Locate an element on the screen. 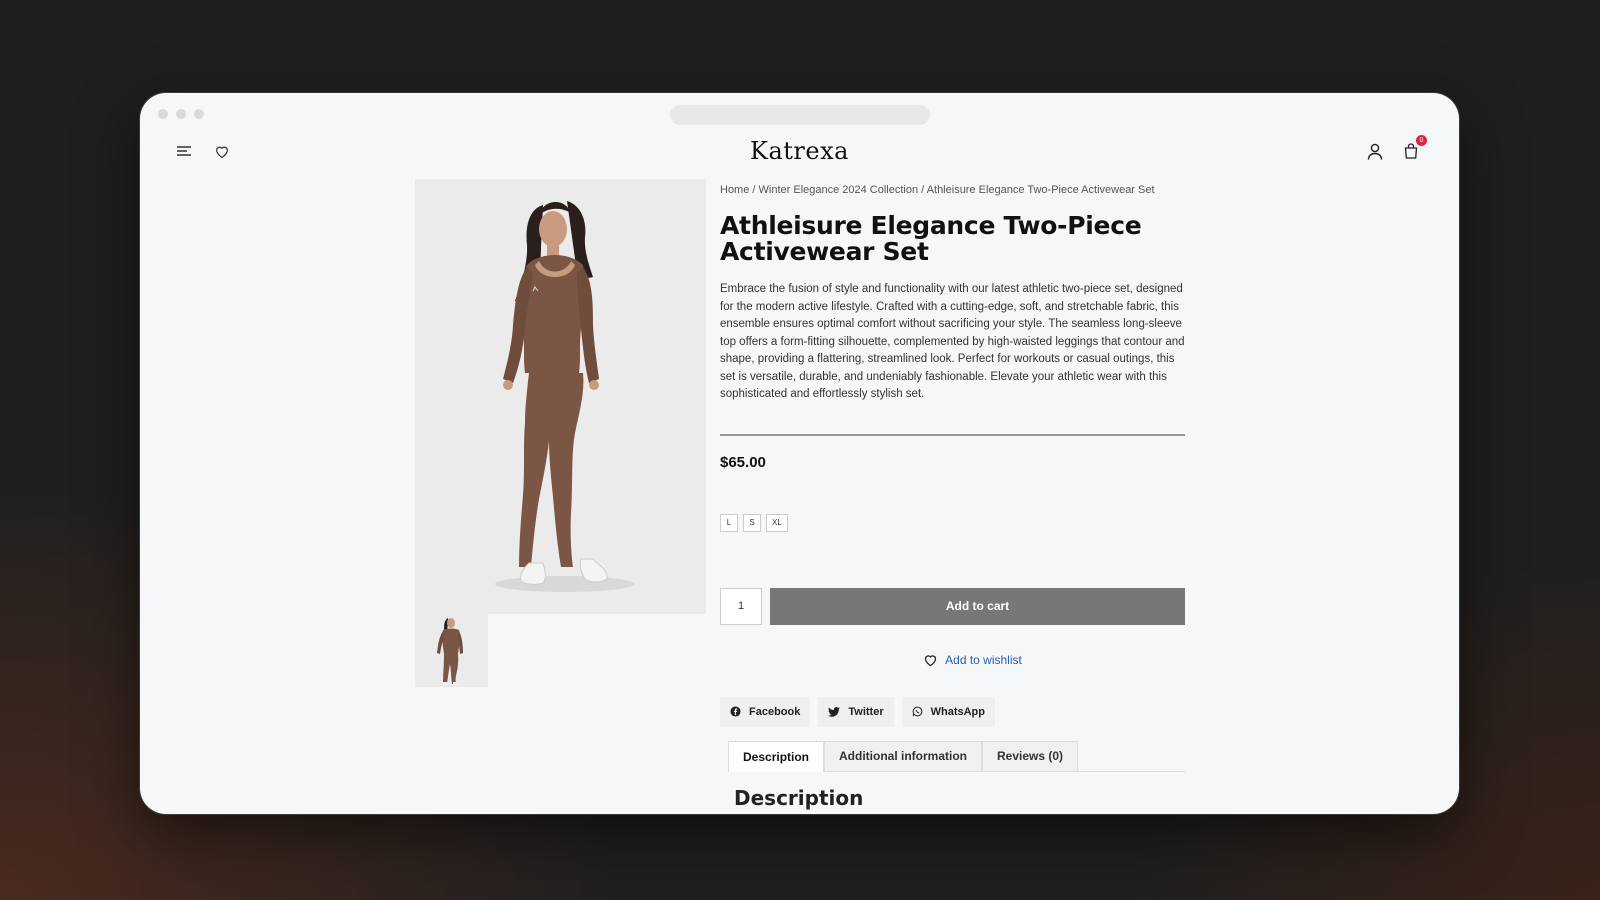  share-twitter-button: Twitter is located at coordinates (856, 711).